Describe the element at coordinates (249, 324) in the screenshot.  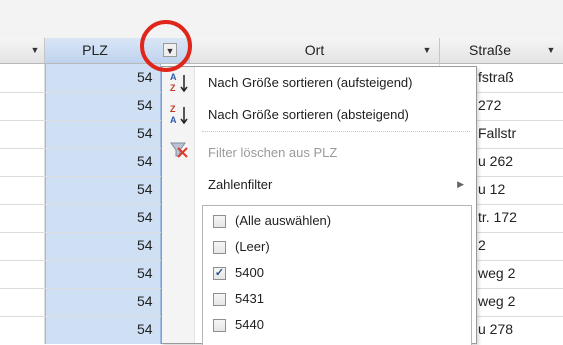
I see `checklist-item-label: 5440` at that location.